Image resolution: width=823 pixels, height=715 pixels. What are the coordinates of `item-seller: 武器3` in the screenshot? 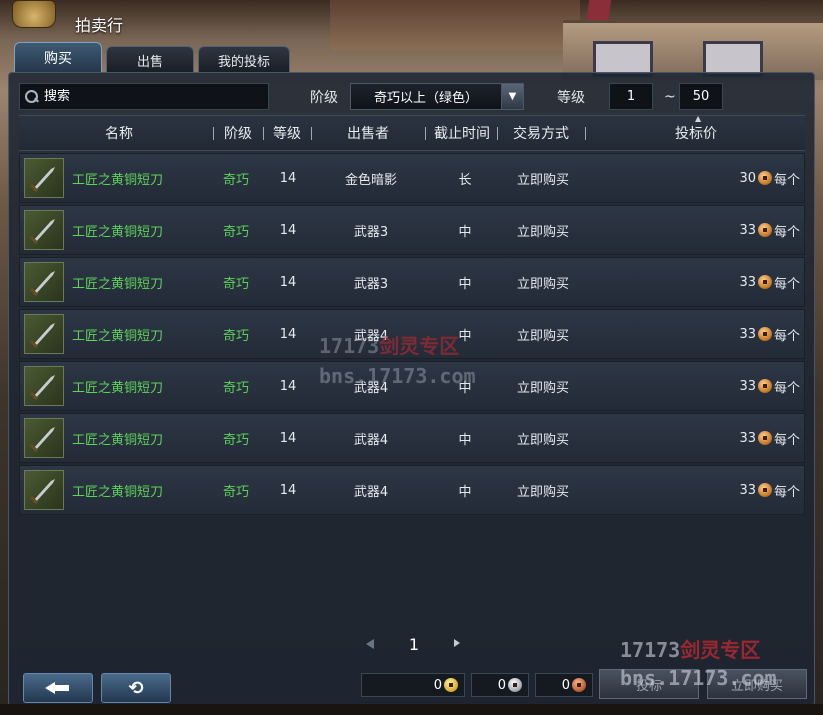 It's located at (371, 284).